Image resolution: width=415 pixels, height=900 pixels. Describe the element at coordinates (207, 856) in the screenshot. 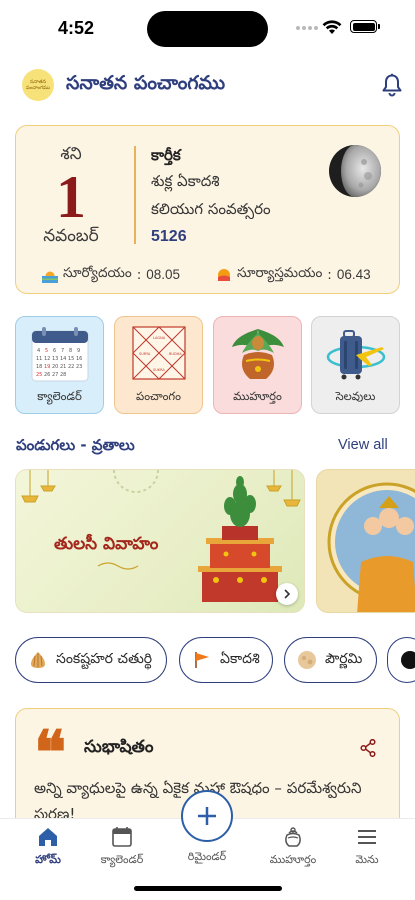

I see `nav-reminder-label: రిమైండర్` at that location.